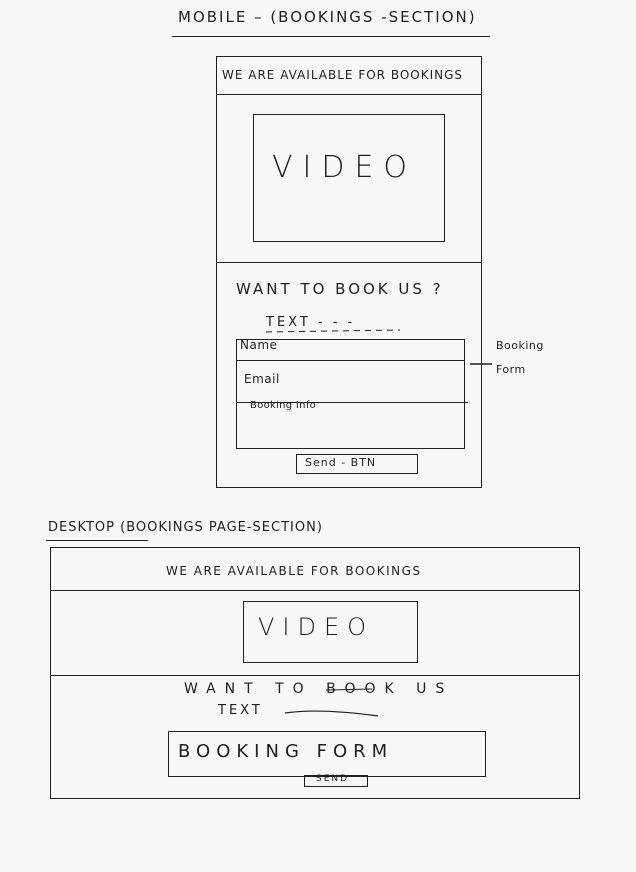  Describe the element at coordinates (349, 94) in the screenshot. I see `mobile-banner-divider` at that location.